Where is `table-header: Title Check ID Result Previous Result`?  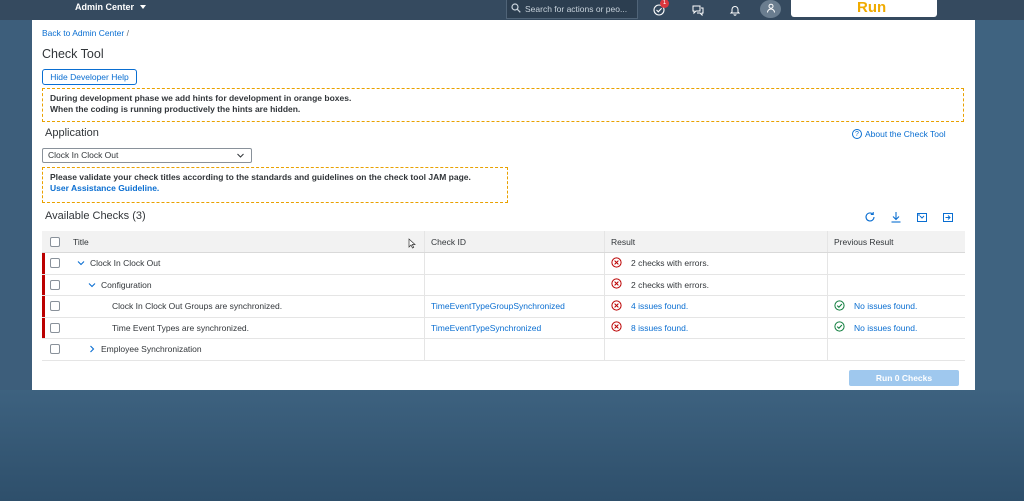 table-header: Title Check ID Result Previous Result is located at coordinates (503, 242).